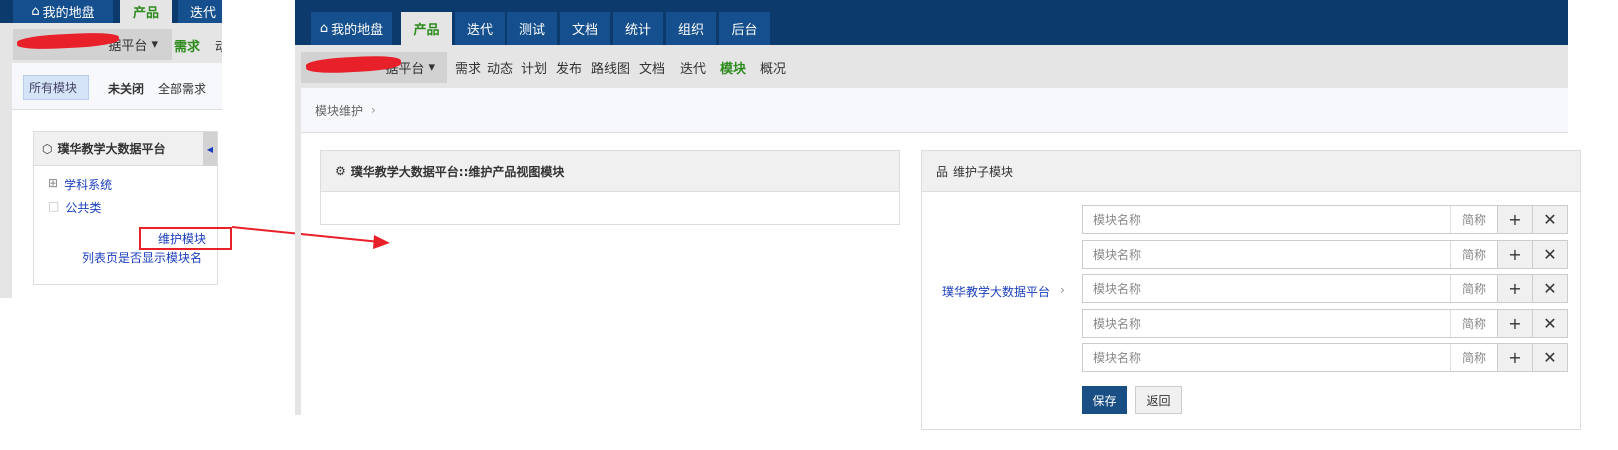 This screenshot has height=450, width=1618. What do you see at coordinates (942, 171) in the screenshot?
I see `sitemap-icon: 品` at bounding box center [942, 171].